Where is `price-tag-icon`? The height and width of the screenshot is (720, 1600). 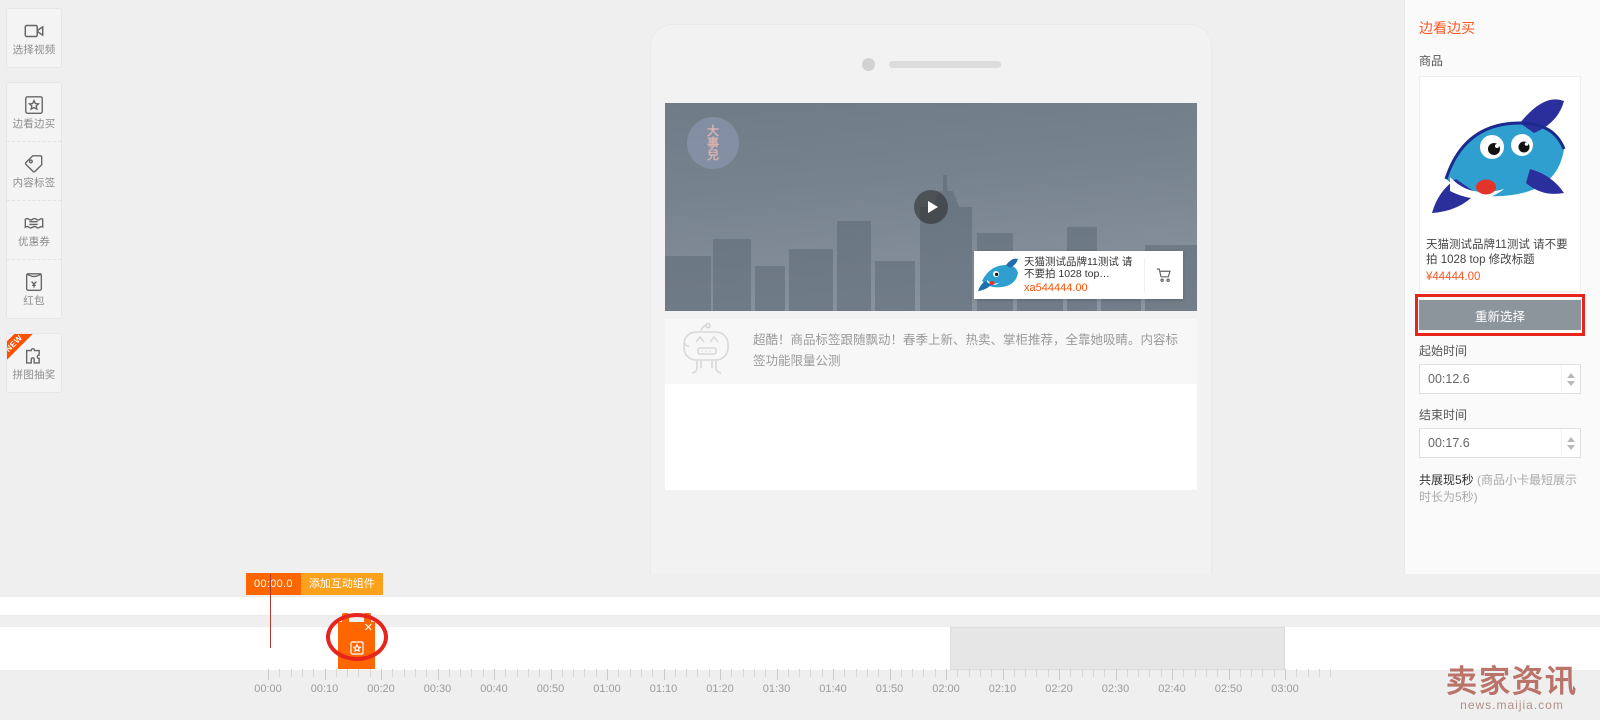 price-tag-icon is located at coordinates (34, 164).